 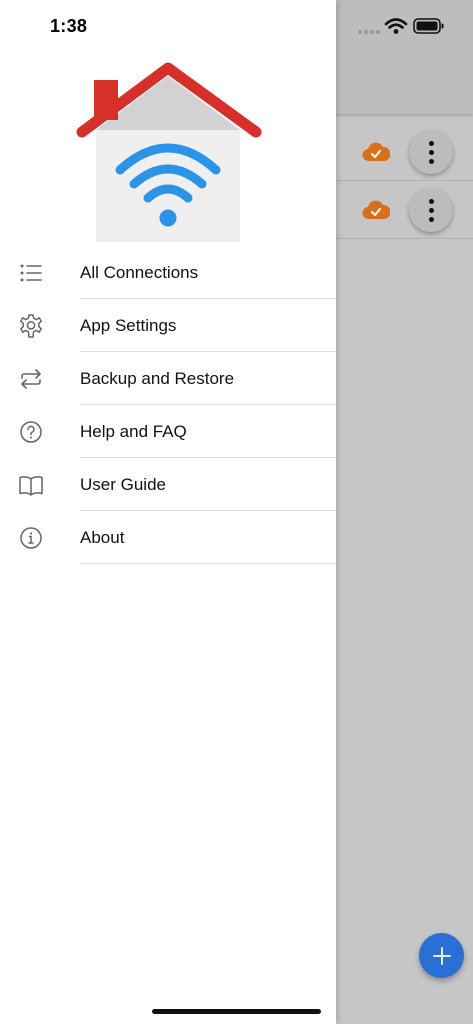 I want to click on menu-item-about: About, so click(x=168, y=537).